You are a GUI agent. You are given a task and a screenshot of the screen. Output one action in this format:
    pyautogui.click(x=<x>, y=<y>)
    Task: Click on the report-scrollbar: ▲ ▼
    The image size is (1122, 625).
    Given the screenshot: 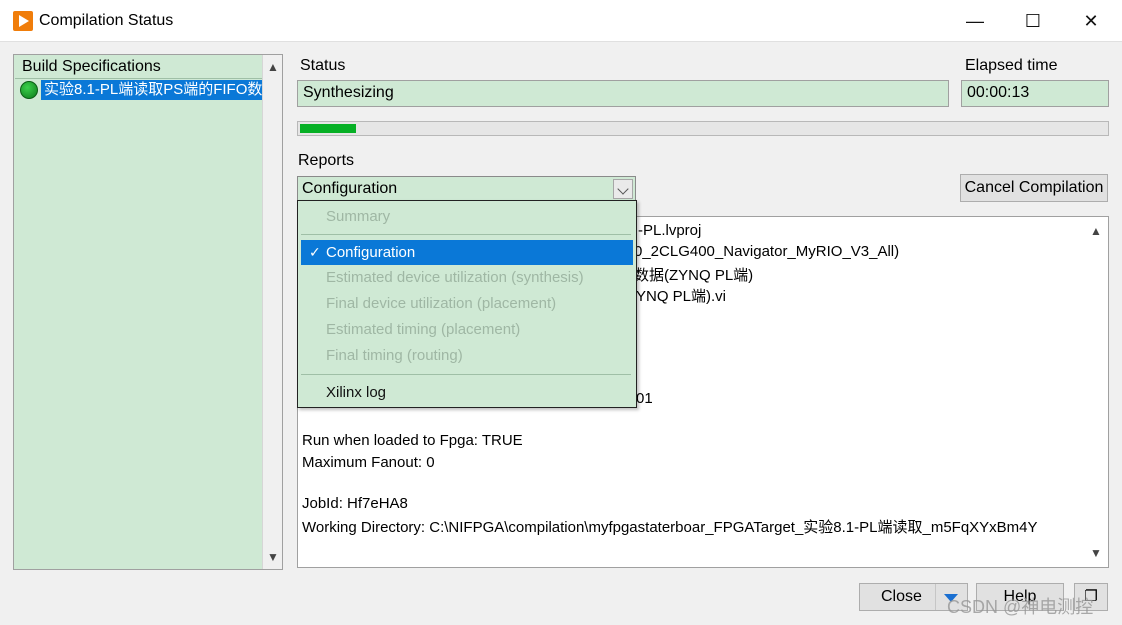 What is the action you would take?
    pyautogui.click(x=1096, y=392)
    